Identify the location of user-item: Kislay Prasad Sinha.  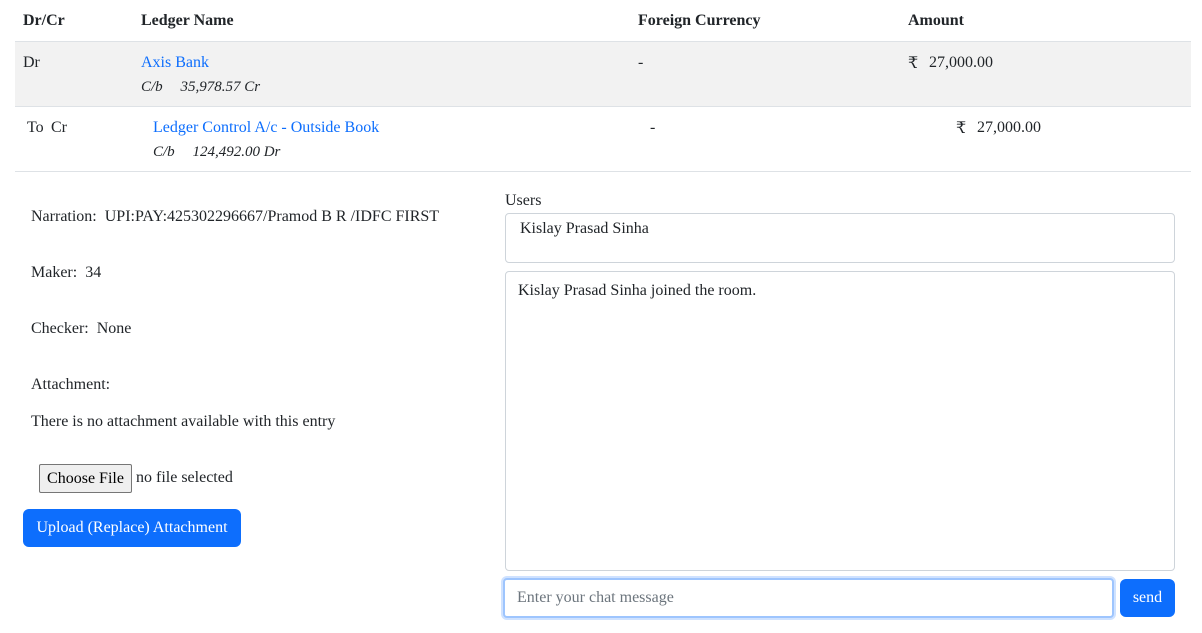
(584, 228).